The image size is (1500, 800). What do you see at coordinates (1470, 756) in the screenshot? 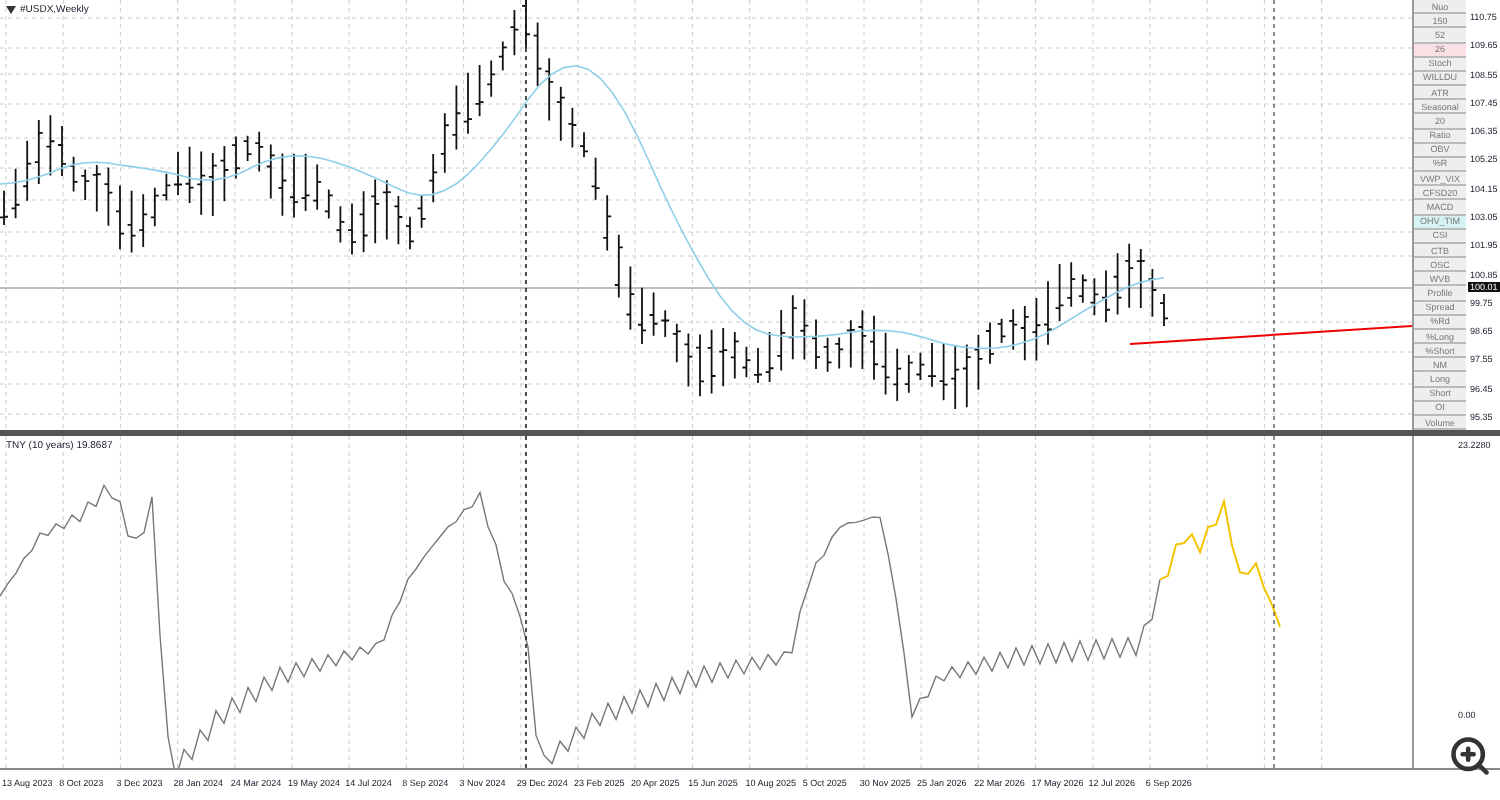
I see `zoom-in-icon` at bounding box center [1470, 756].